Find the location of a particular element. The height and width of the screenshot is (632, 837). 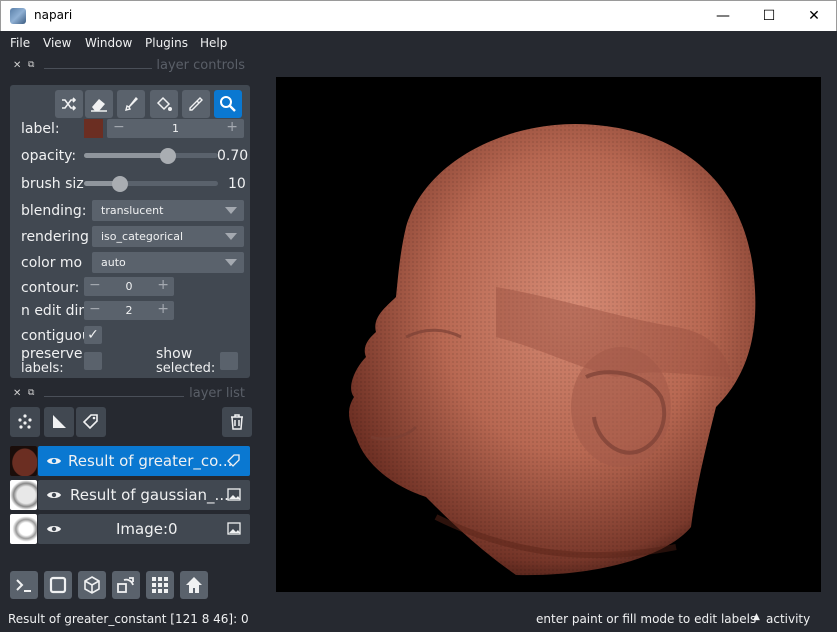

opacity-slider-fill is located at coordinates (126, 155).